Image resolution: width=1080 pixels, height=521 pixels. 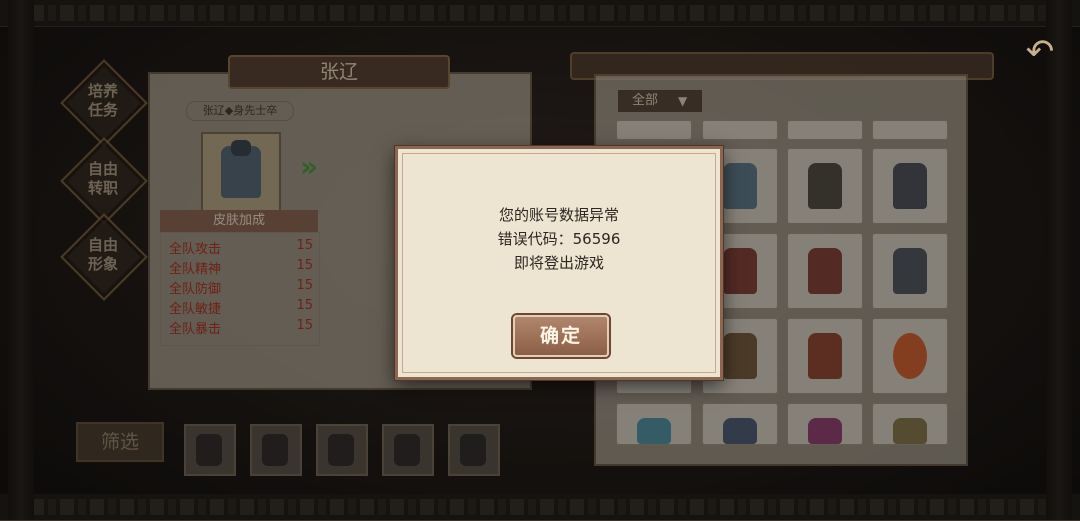 I want to click on confirm-button: 确定, so click(x=561, y=336).